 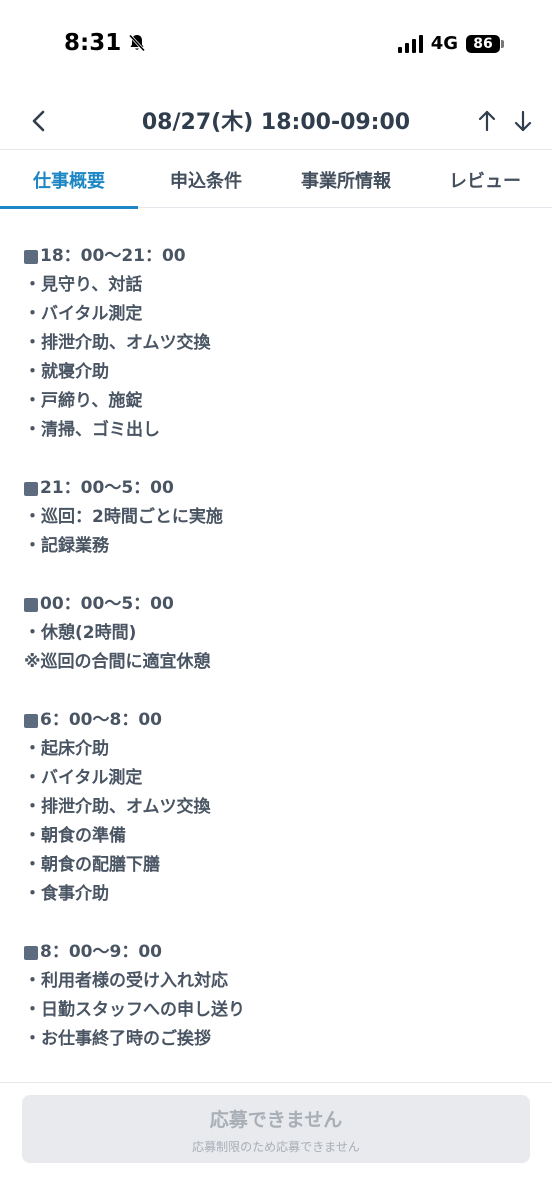 What do you see at coordinates (80, 633) in the screenshot?
I see `list-item: ・休憩(2時間)` at bounding box center [80, 633].